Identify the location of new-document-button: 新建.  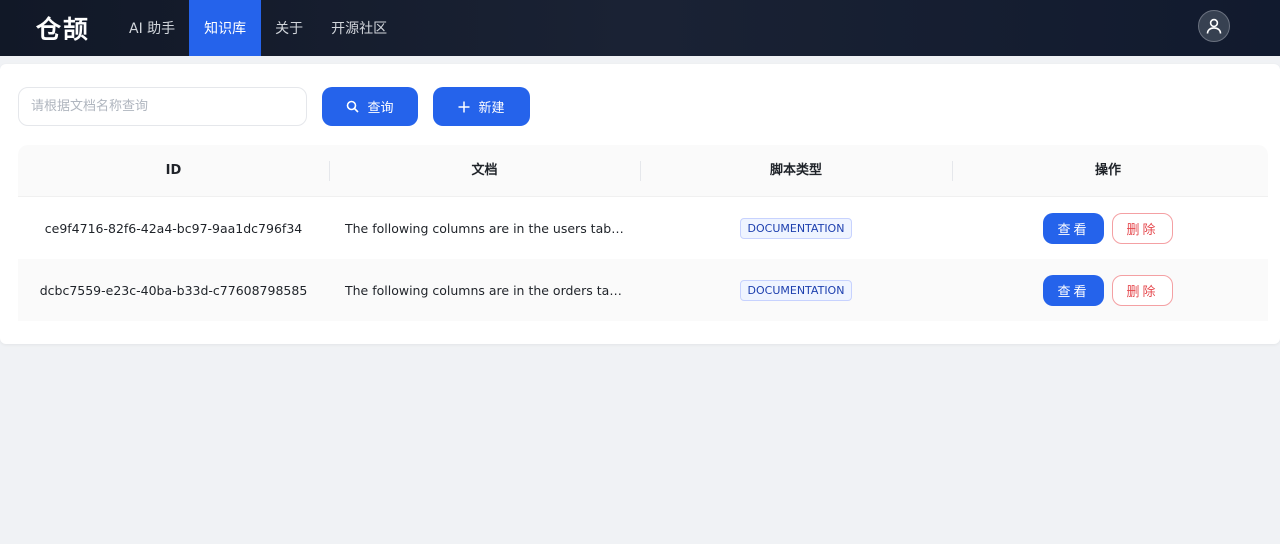
(481, 106).